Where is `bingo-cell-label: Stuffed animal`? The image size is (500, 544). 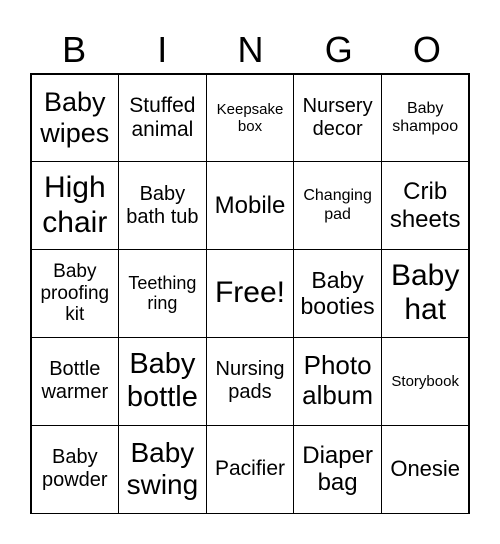
bingo-cell-label: Stuffed animal is located at coordinates (162, 117).